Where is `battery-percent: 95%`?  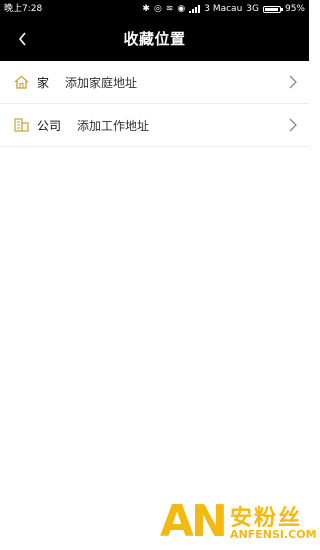
battery-percent: 95% is located at coordinates (294, 9).